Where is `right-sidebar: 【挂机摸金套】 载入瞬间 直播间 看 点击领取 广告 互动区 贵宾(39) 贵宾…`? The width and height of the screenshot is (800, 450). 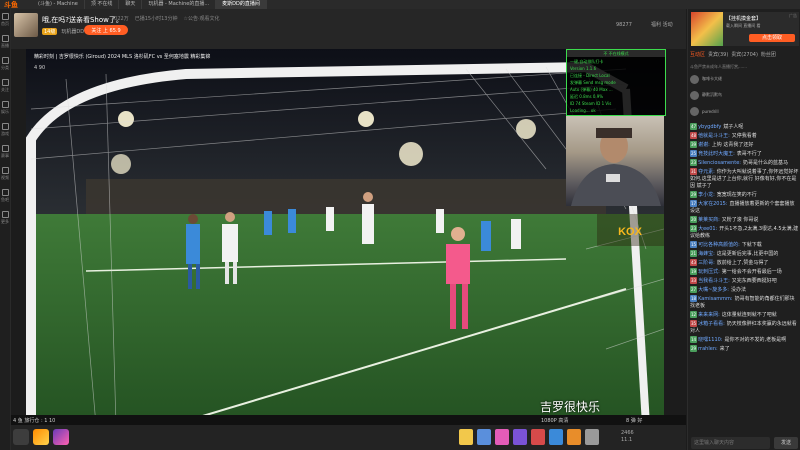 right-sidebar: 【挂机摸金套】 载入瞬间 直播间 看 点击领取 广告 互动区 贵宾(39) 贵宾… is located at coordinates (743, 229).